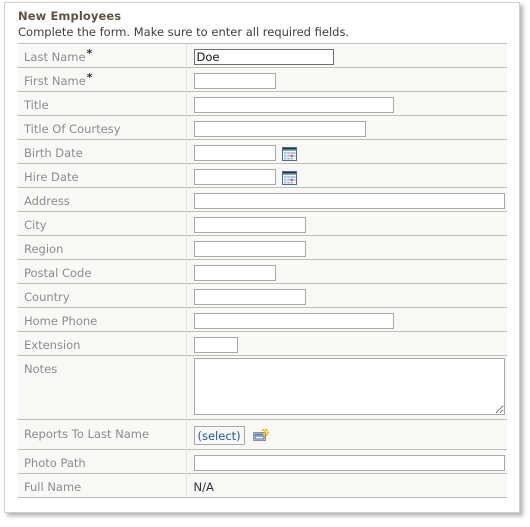 This screenshot has height=527, width=530. Describe the element at coordinates (349, 462) in the screenshot. I see `photo-path-input` at that location.